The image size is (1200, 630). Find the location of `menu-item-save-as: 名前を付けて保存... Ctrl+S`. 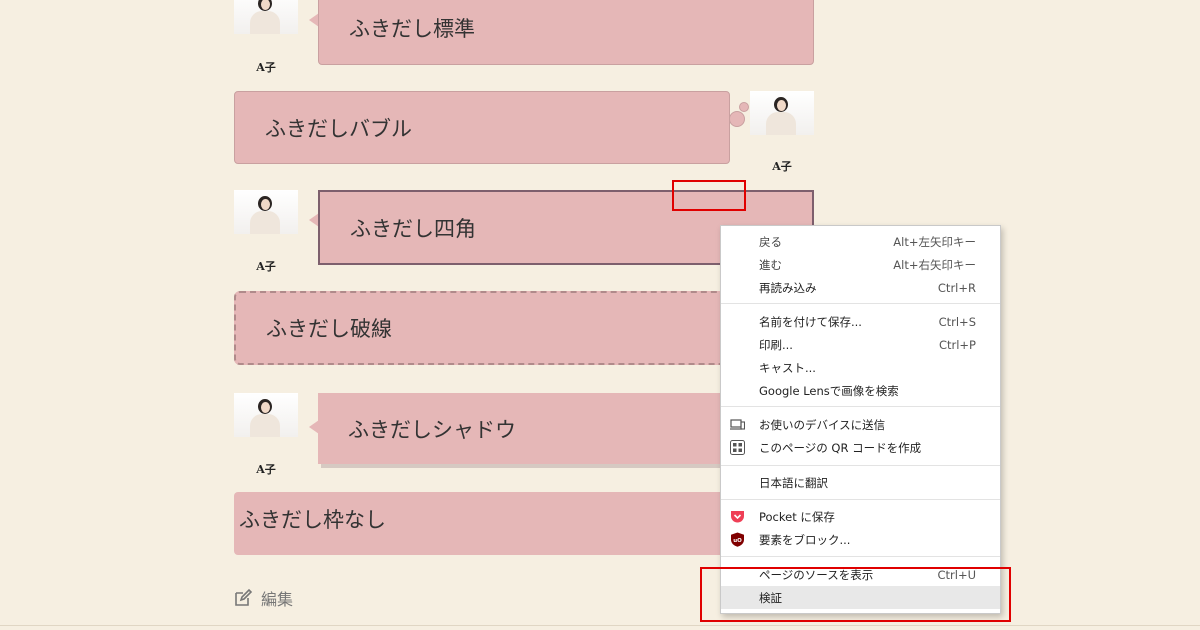

menu-item-save-as: 名前を付けて保存... Ctrl+S is located at coordinates (860, 321).